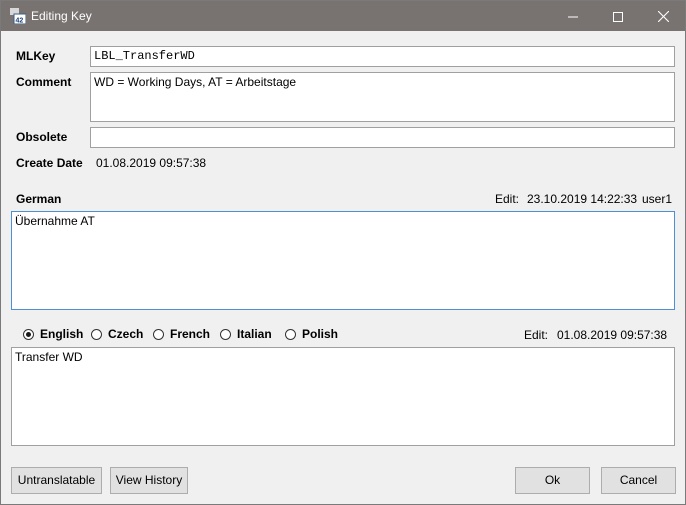 The width and height of the screenshot is (686, 505). Describe the element at coordinates (225, 334) in the screenshot. I see `radio-italian-circle` at that location.